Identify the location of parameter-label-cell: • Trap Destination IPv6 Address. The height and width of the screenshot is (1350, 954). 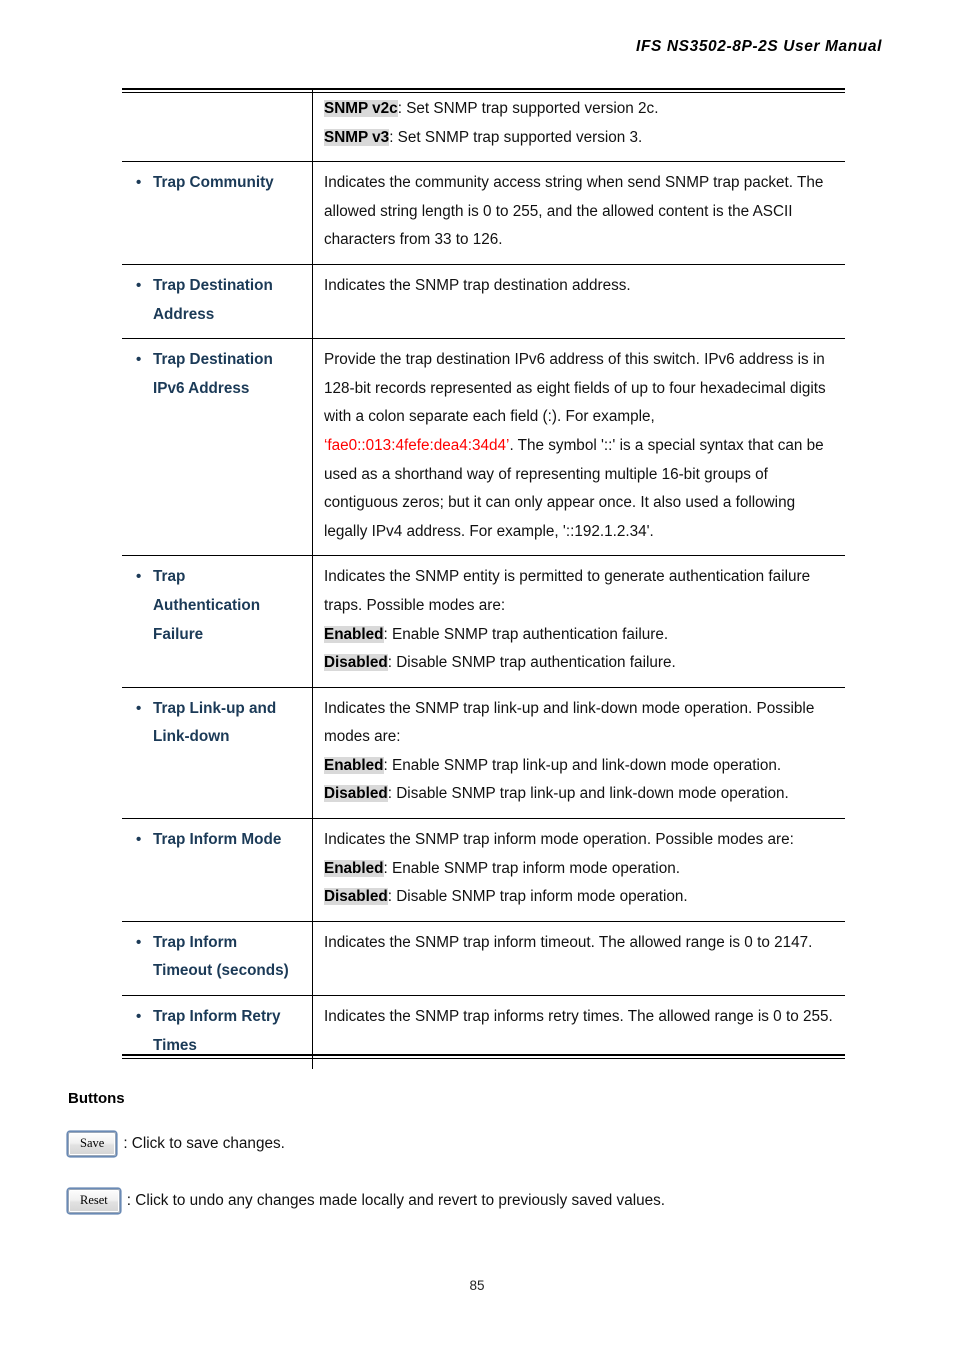
(217, 447).